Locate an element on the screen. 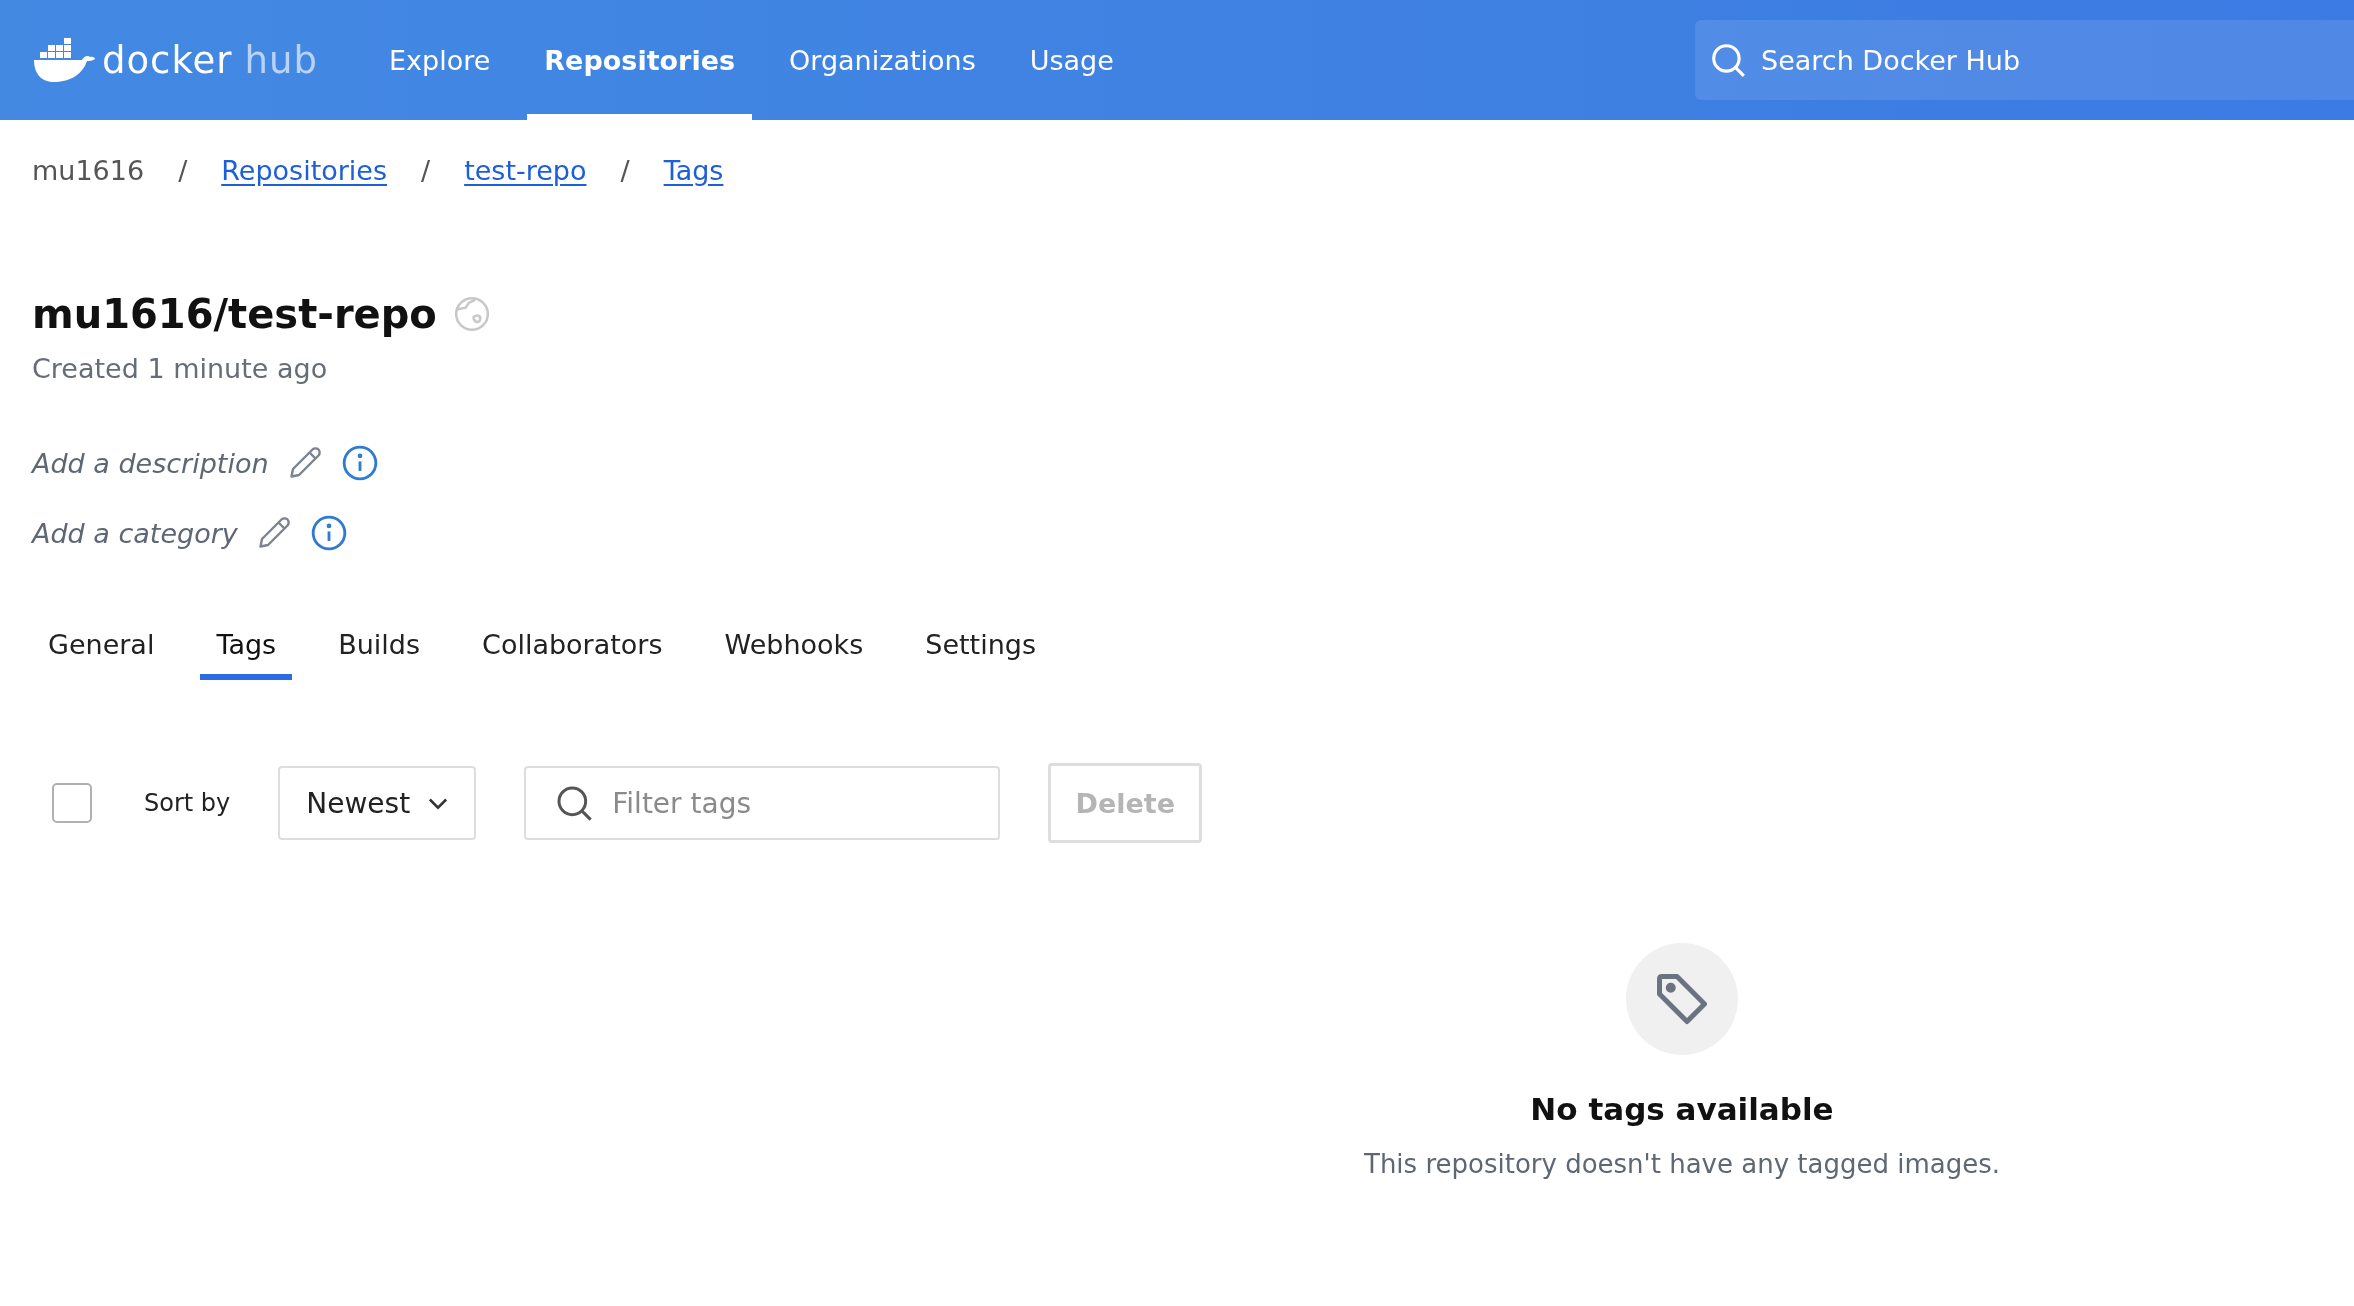  breadcrumb-link: Repositories is located at coordinates (304, 170).